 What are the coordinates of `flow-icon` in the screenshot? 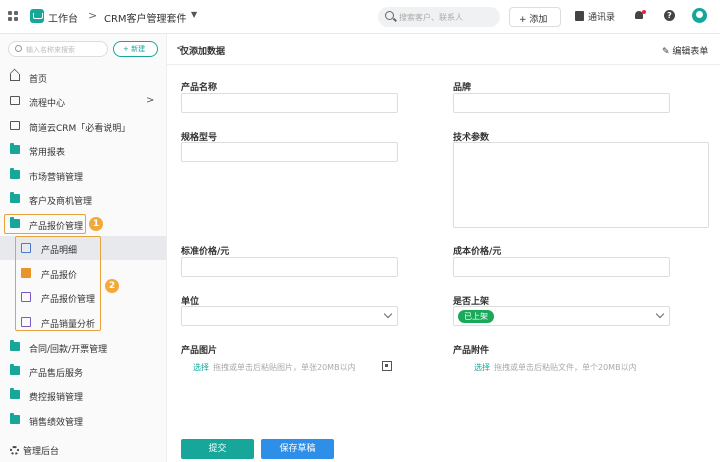 It's located at (15, 100).